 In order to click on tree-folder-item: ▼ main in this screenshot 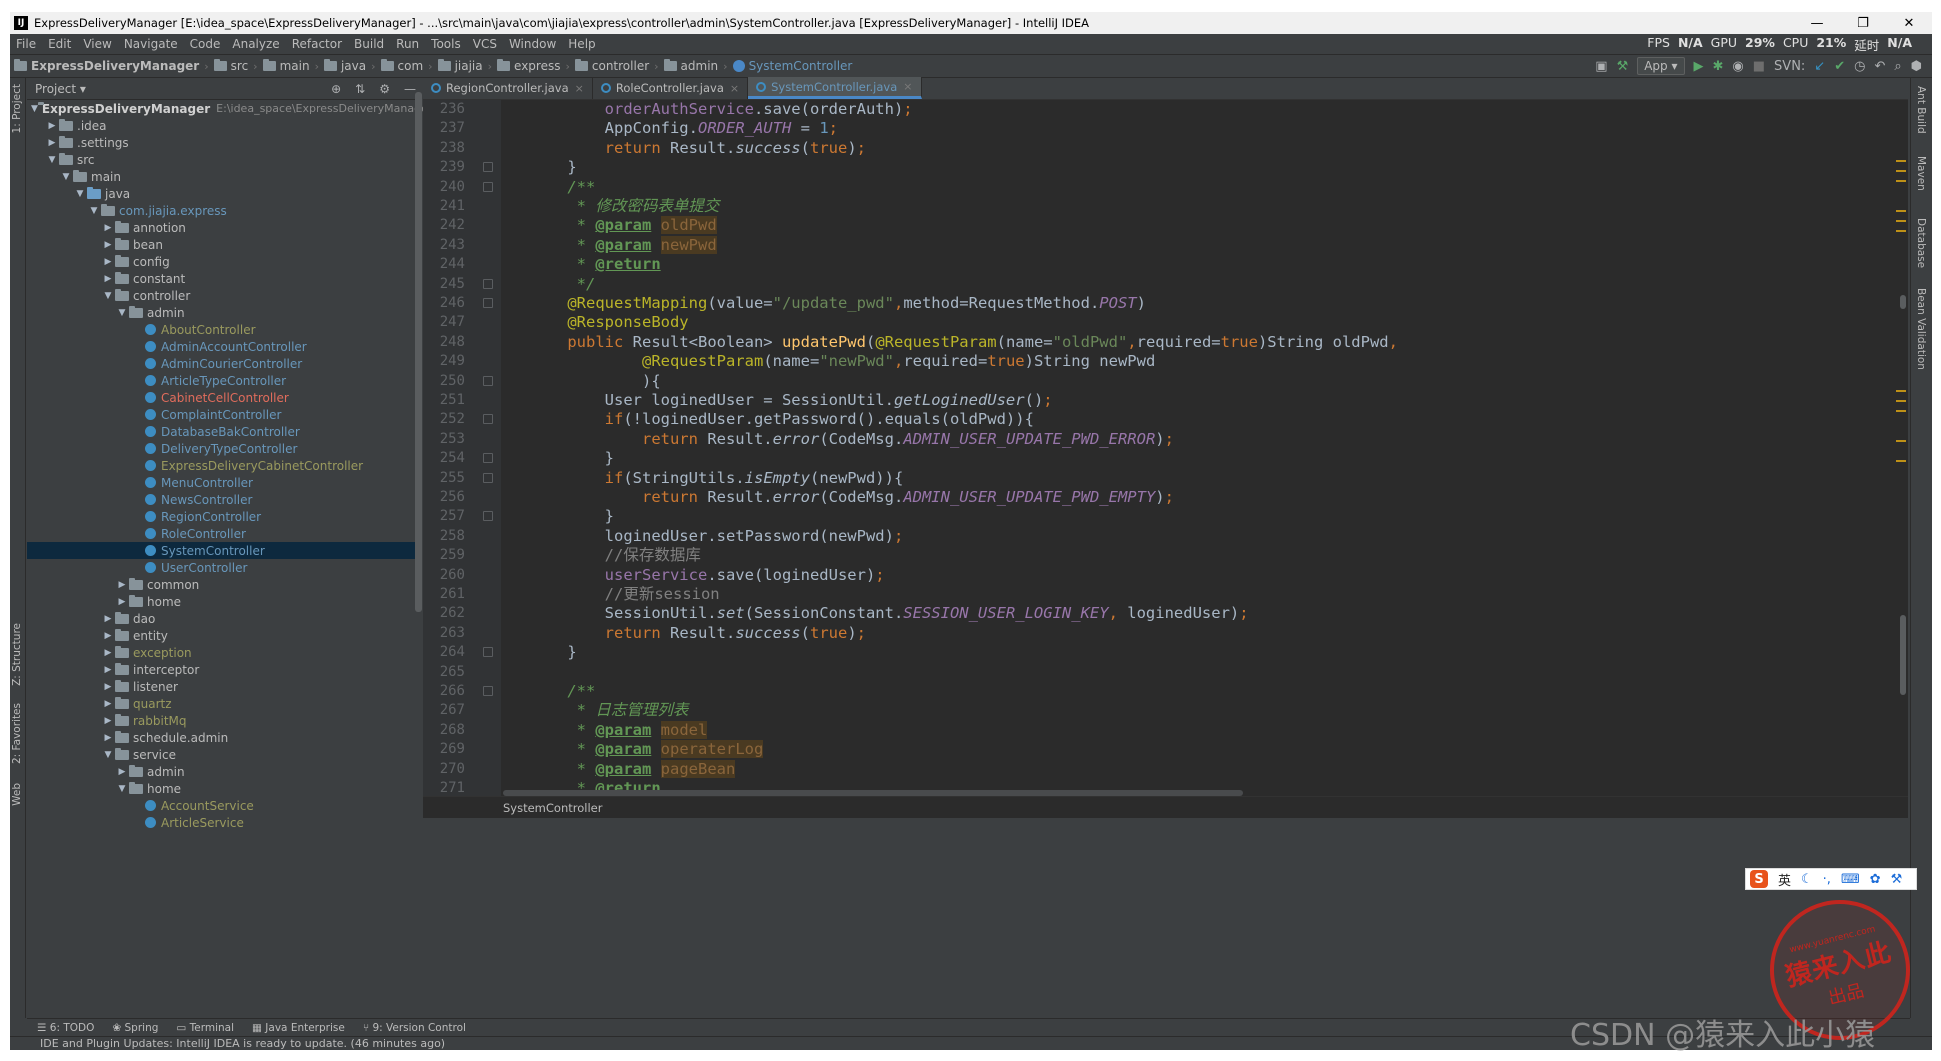, I will do `click(224, 176)`.